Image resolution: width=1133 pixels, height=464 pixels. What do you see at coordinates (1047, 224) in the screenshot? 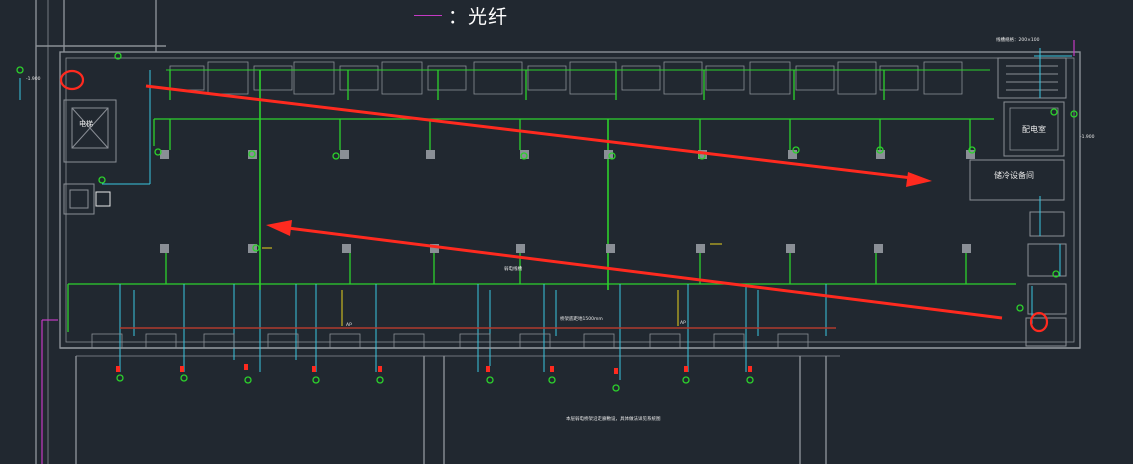
I see `right-room-small` at bounding box center [1047, 224].